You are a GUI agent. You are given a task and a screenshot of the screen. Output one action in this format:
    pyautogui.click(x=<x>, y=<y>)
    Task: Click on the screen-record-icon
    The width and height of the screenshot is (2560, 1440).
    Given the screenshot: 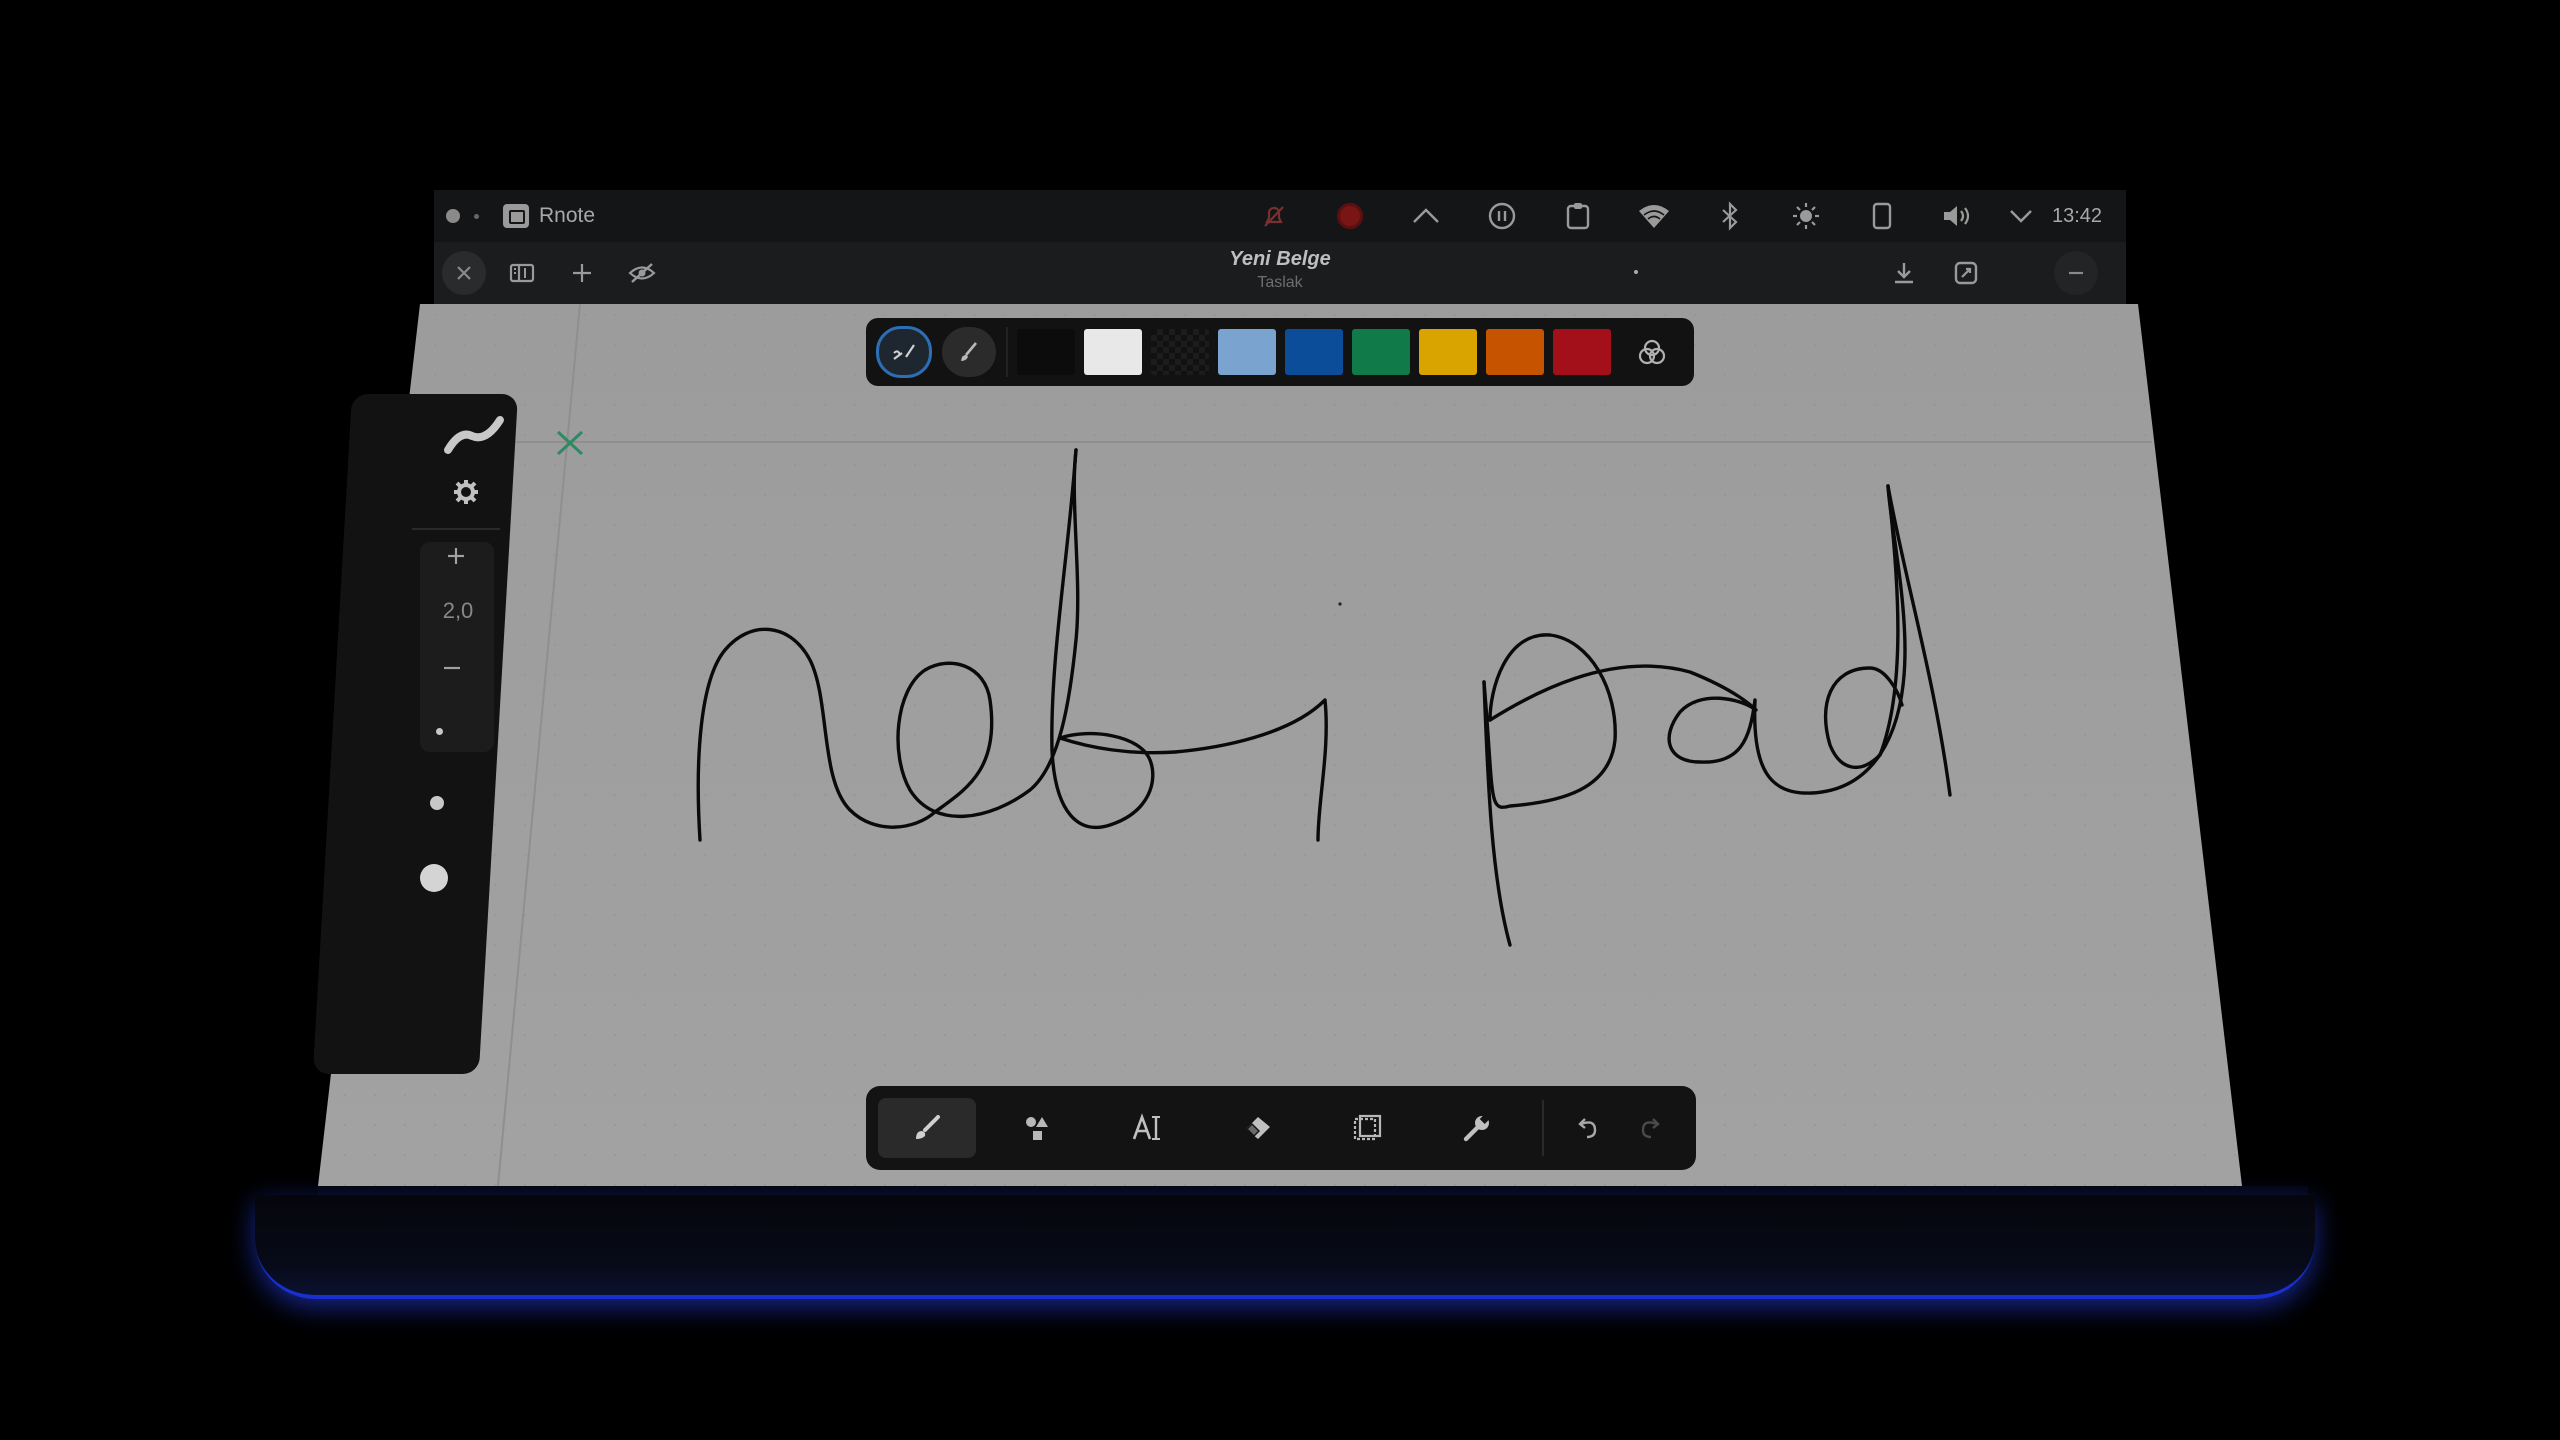 What is the action you would take?
    pyautogui.click(x=1350, y=216)
    